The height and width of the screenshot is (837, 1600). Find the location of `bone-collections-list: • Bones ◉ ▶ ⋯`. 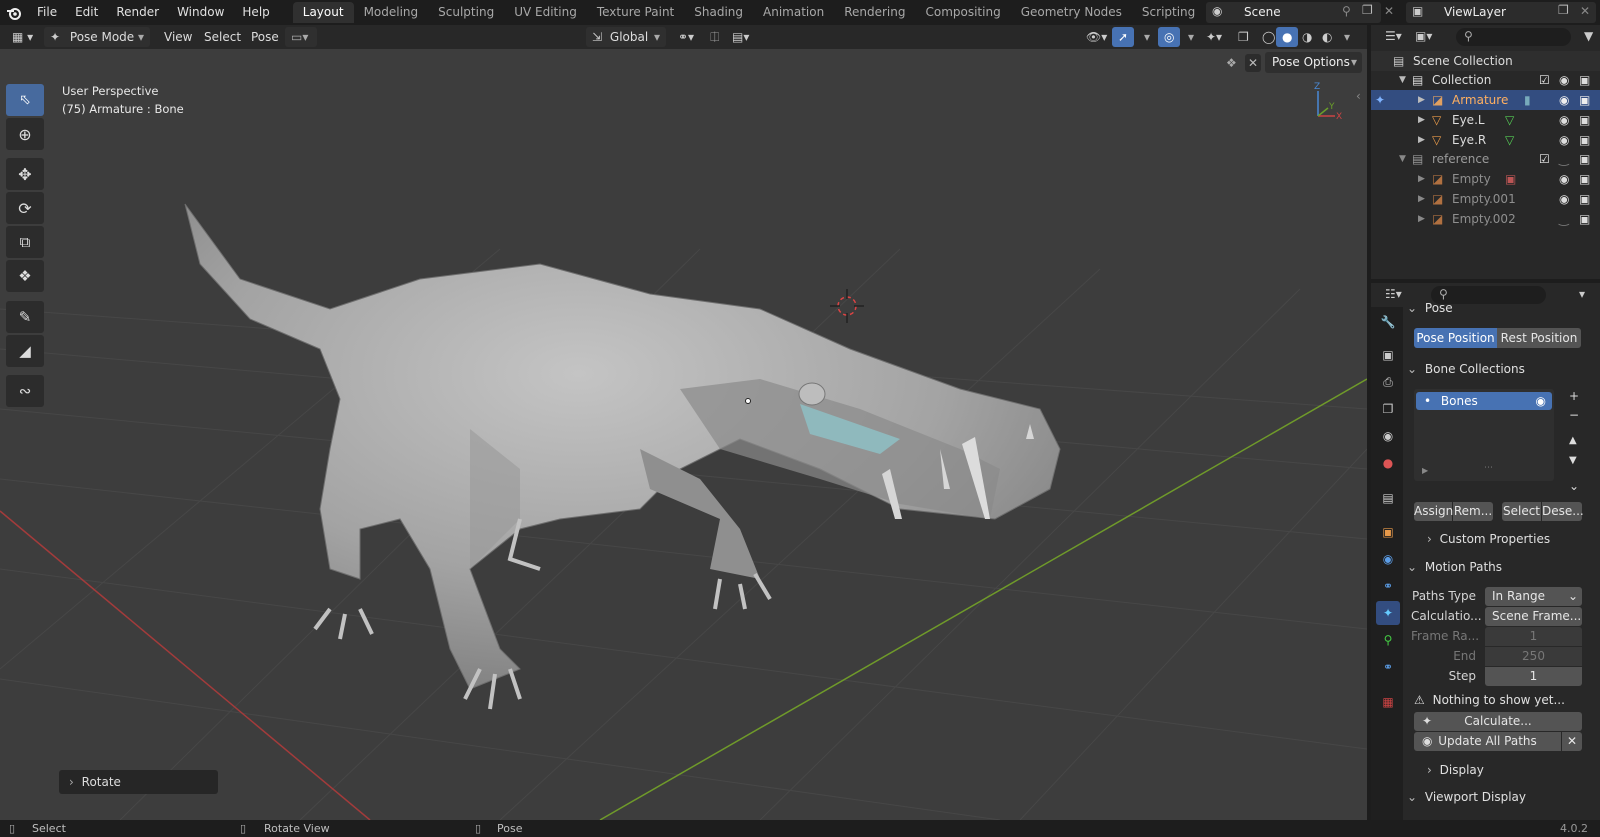

bone-collections-list: • Bones ◉ ▶ ⋯ is located at coordinates (1484, 435).